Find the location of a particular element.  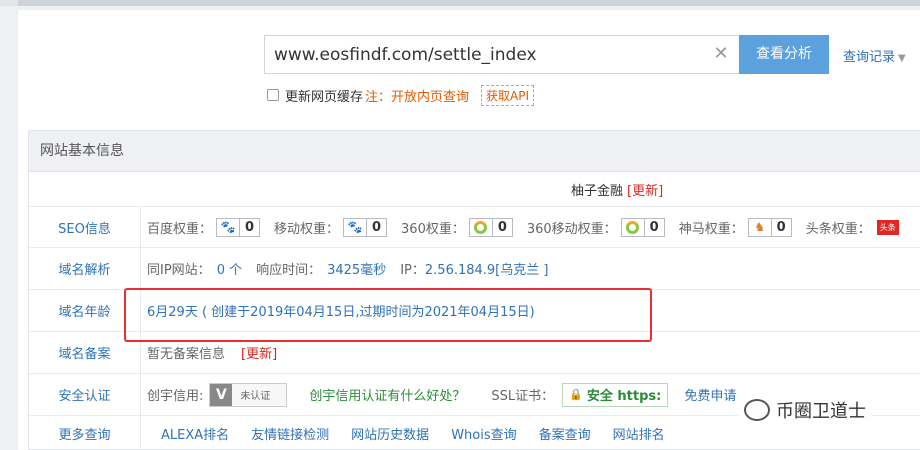

mobile-weight-label: 移动权重： is located at coordinates (307, 229).